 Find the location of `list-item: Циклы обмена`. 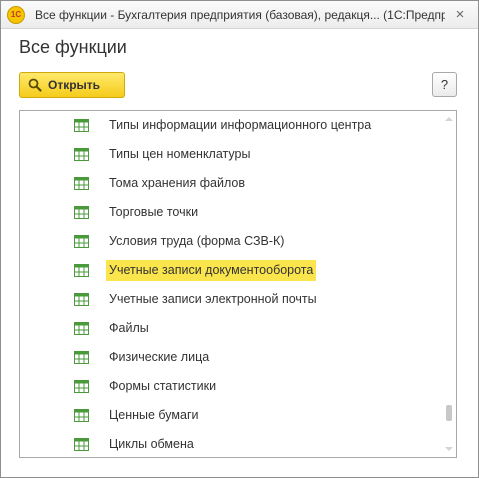

list-item: Циклы обмена is located at coordinates (230, 443).